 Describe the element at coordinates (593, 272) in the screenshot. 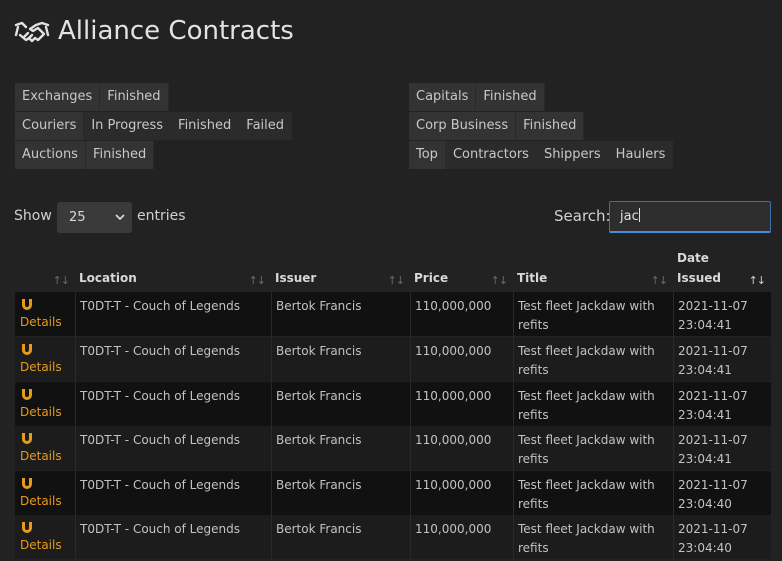

I see `column-header-title: Title ↑↓` at that location.